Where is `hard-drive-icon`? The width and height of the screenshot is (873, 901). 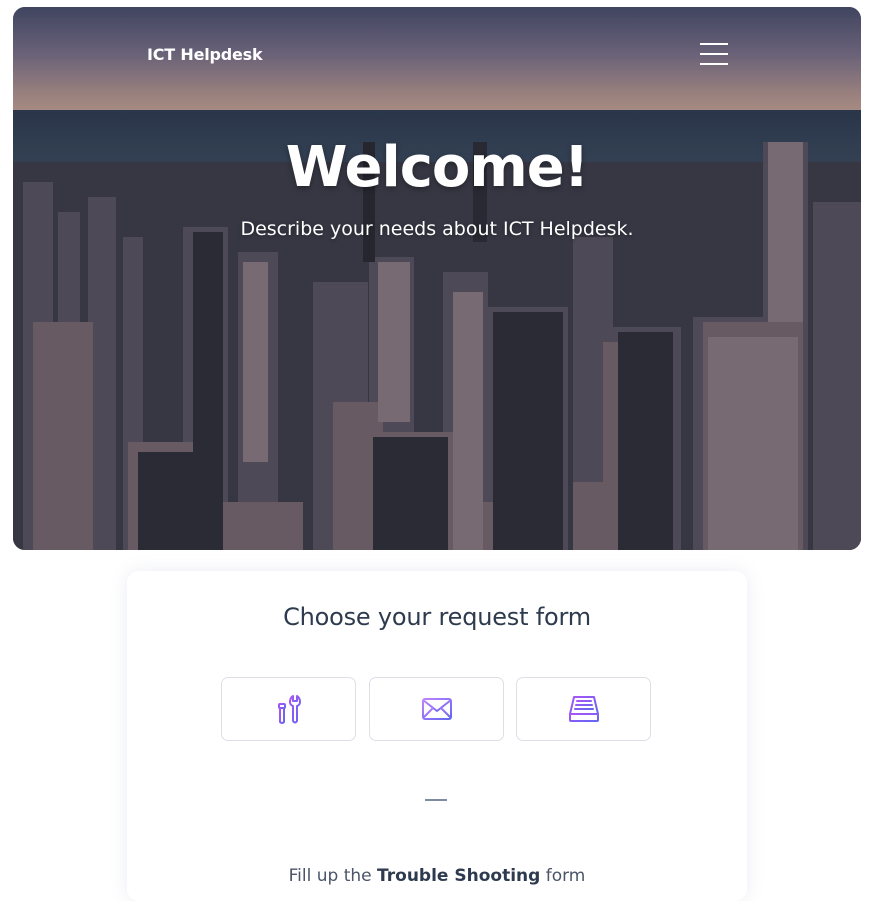 hard-drive-icon is located at coordinates (583, 709).